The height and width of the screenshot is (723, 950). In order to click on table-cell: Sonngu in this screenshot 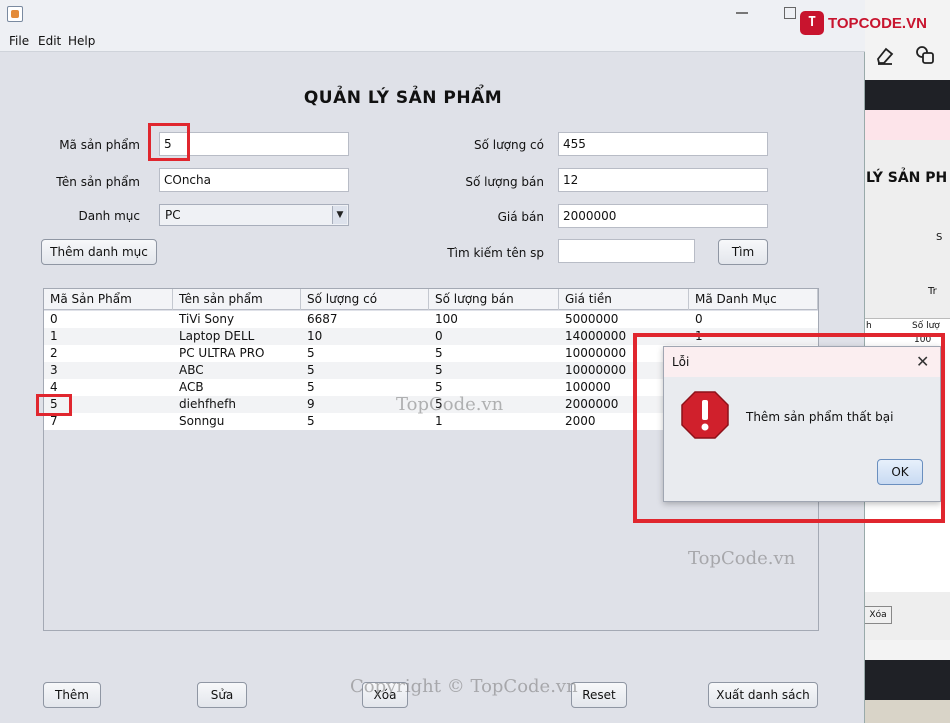, I will do `click(202, 421)`.